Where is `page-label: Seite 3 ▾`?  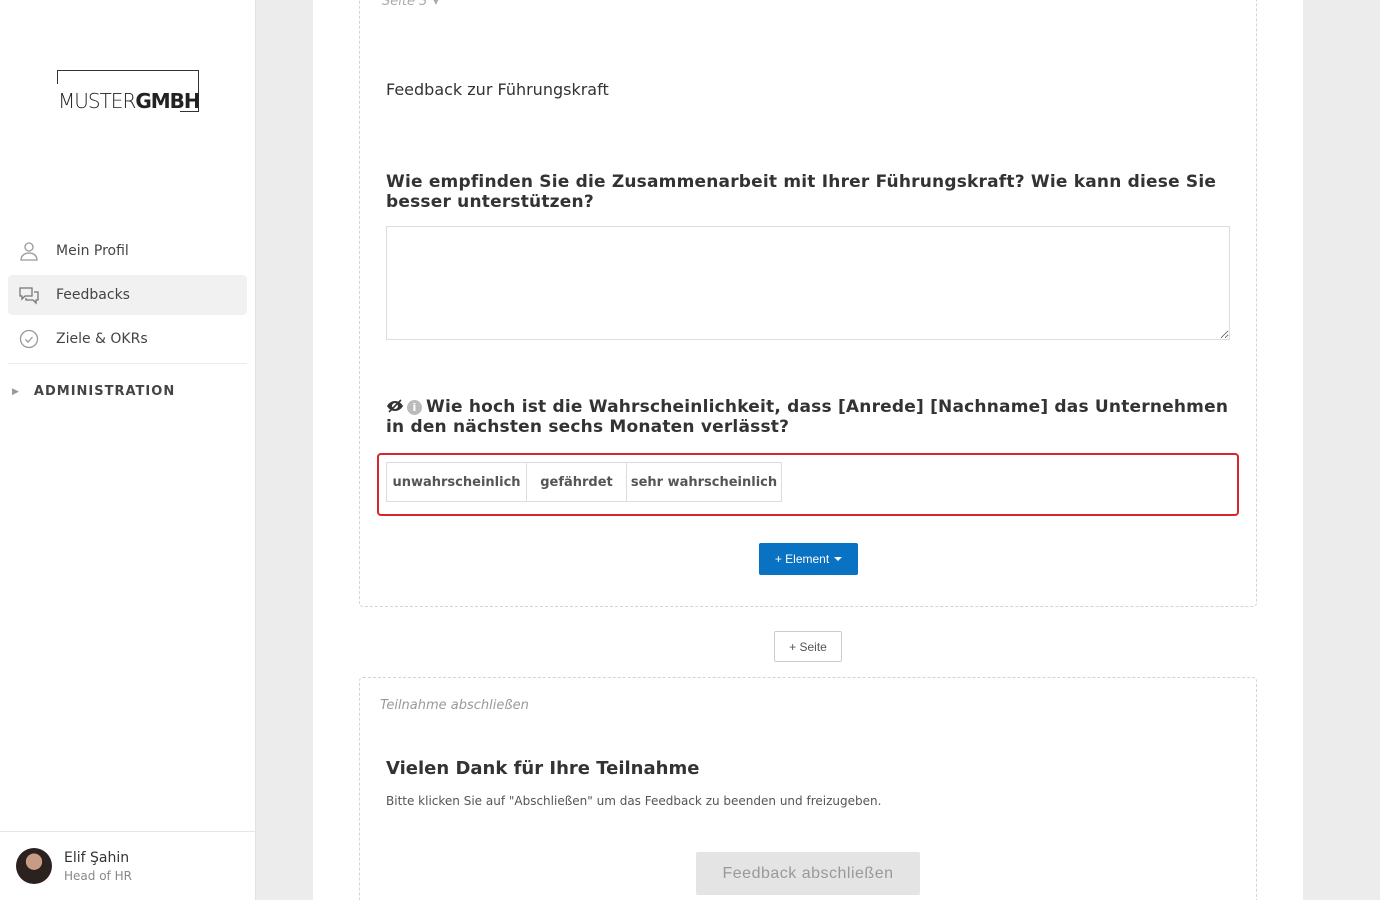
page-label: Seite 3 ▾ is located at coordinates (410, 4).